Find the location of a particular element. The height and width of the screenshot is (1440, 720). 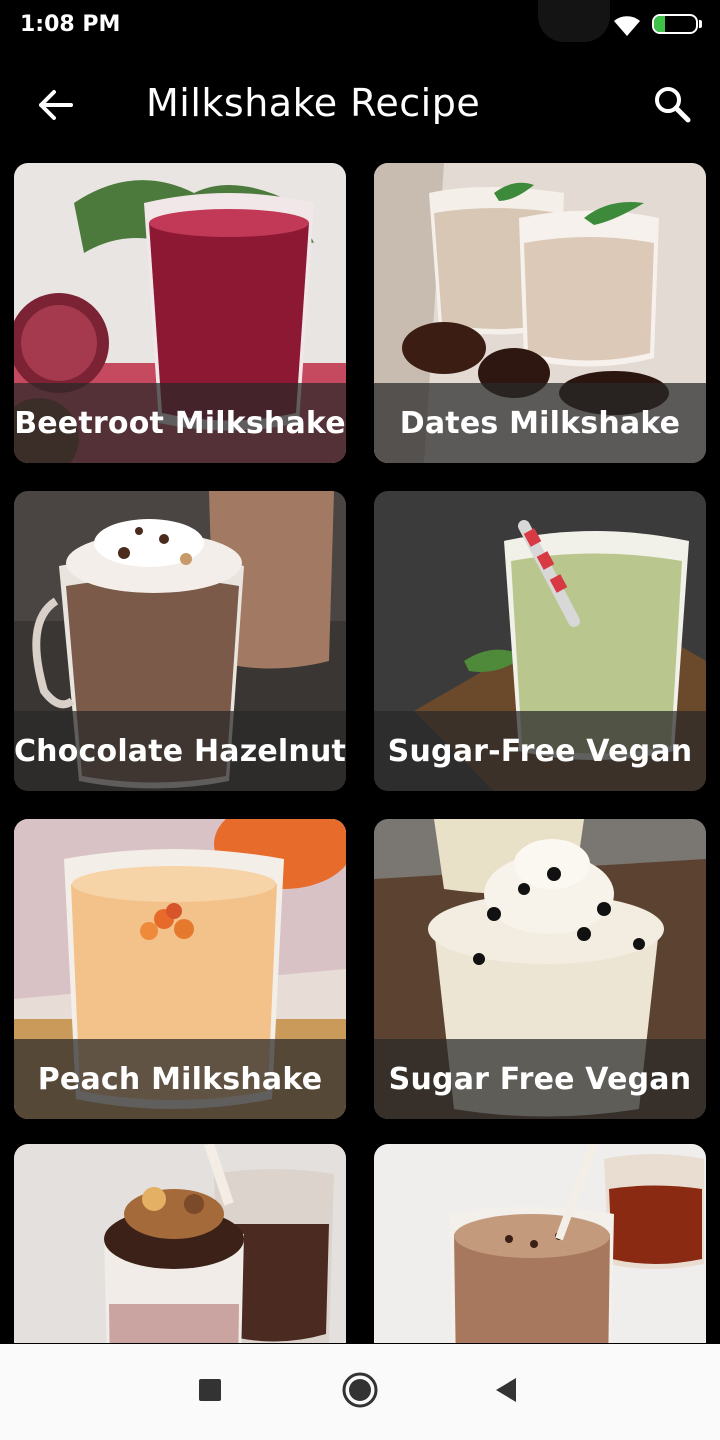

recipe-name: Peach Milkshake is located at coordinates (180, 1079).